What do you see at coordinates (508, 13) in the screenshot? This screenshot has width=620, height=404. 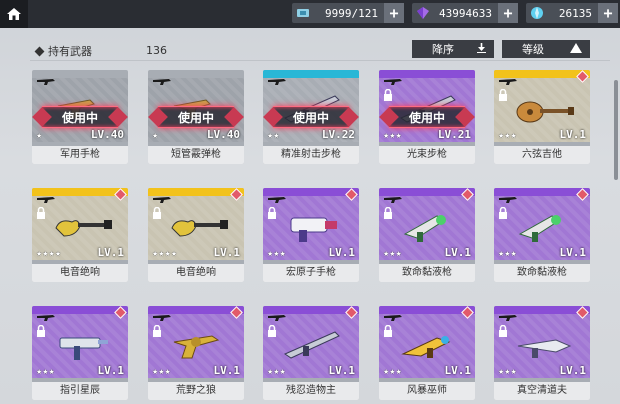 I see `add-crystal-button: +` at bounding box center [508, 13].